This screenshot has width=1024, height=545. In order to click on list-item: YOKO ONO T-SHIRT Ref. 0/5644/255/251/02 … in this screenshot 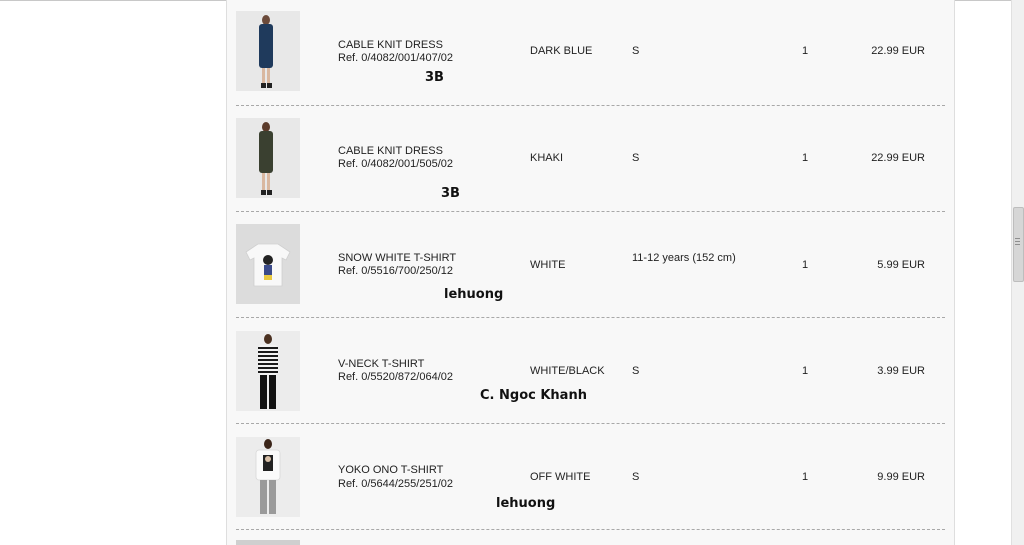, I will do `click(590, 477)`.